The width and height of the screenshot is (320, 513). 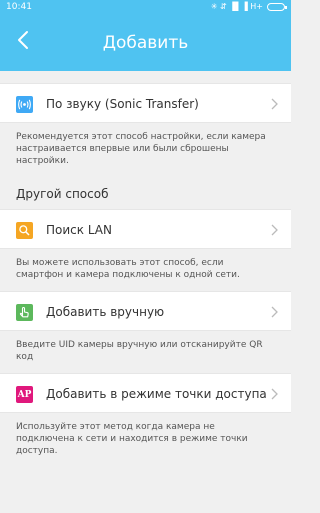 What do you see at coordinates (277, 7) in the screenshot?
I see `battery-icon` at bounding box center [277, 7].